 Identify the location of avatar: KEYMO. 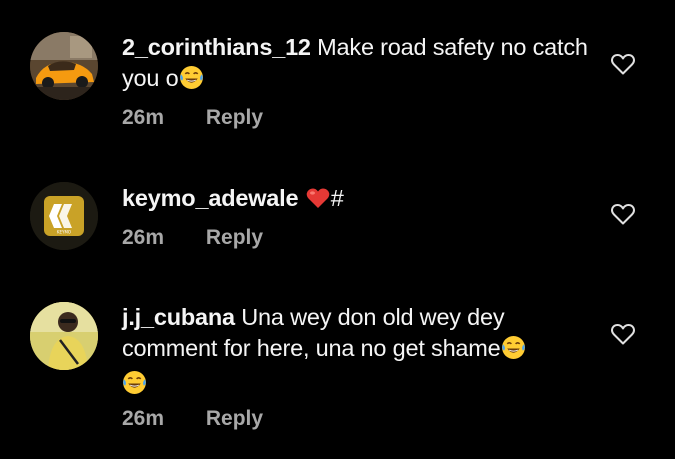
(64, 216).